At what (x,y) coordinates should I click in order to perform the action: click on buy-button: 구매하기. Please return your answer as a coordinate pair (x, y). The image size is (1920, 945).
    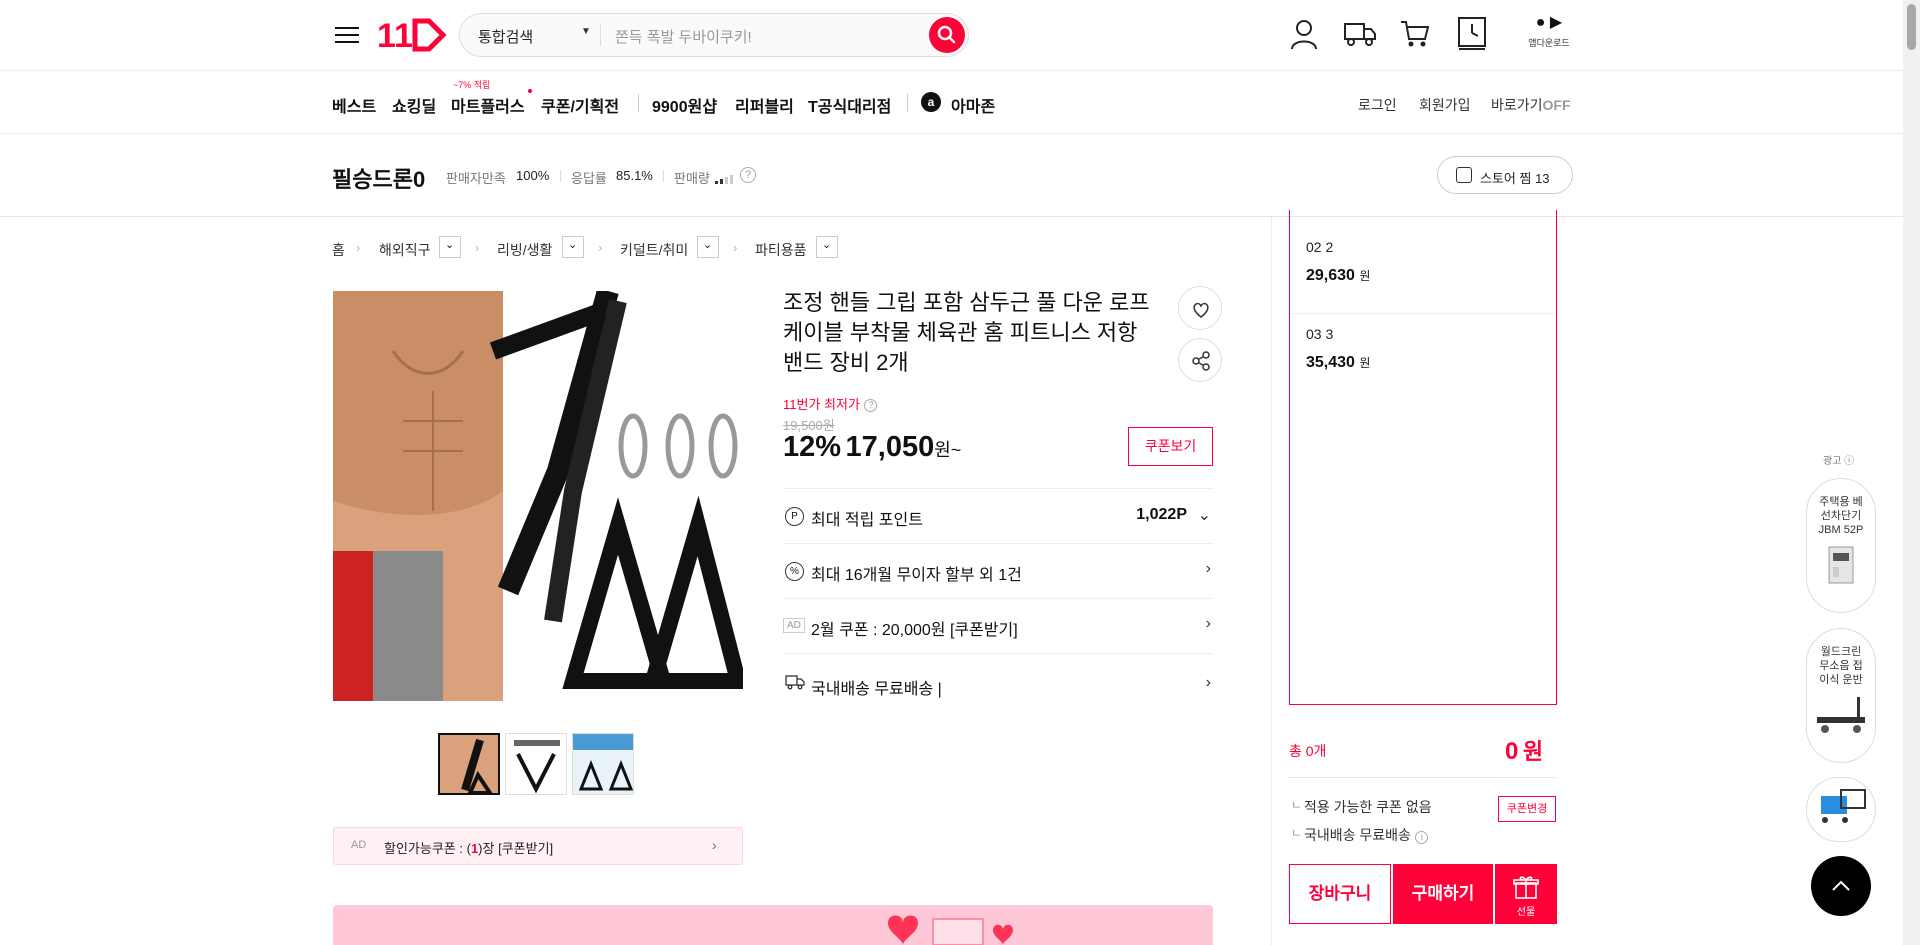
    Looking at the image, I should click on (1443, 894).